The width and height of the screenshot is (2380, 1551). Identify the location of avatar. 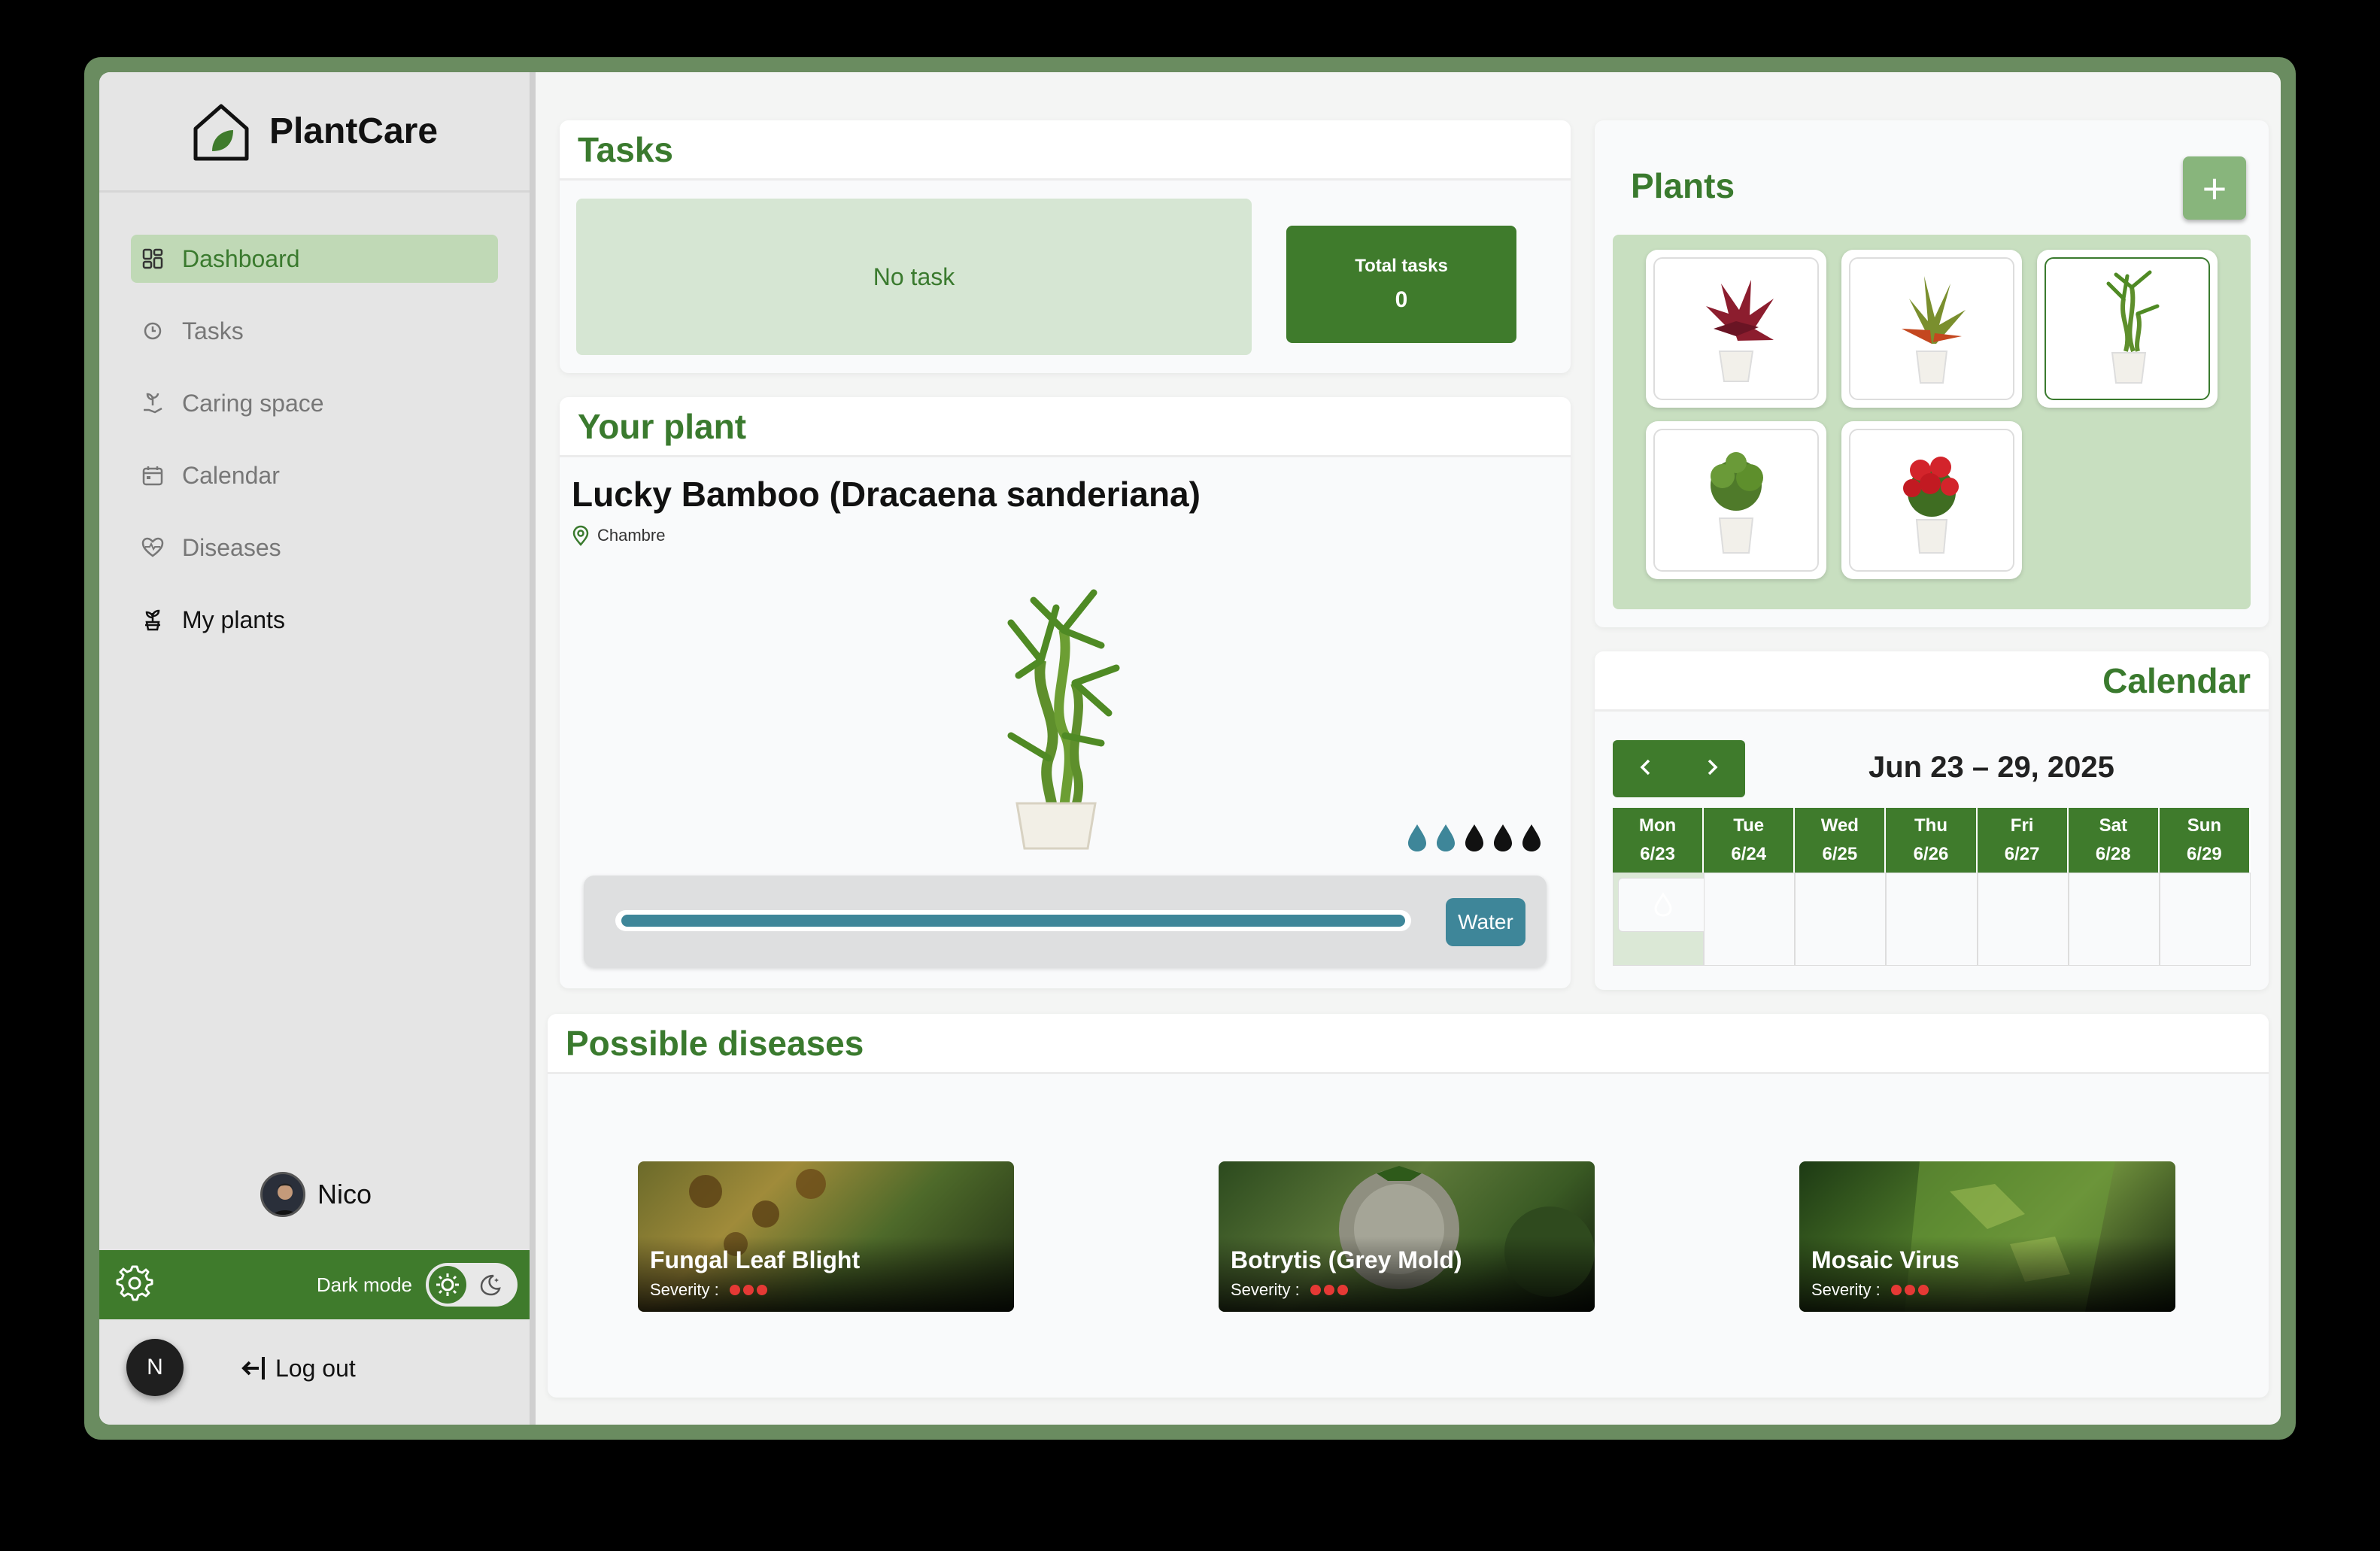
(282, 1194).